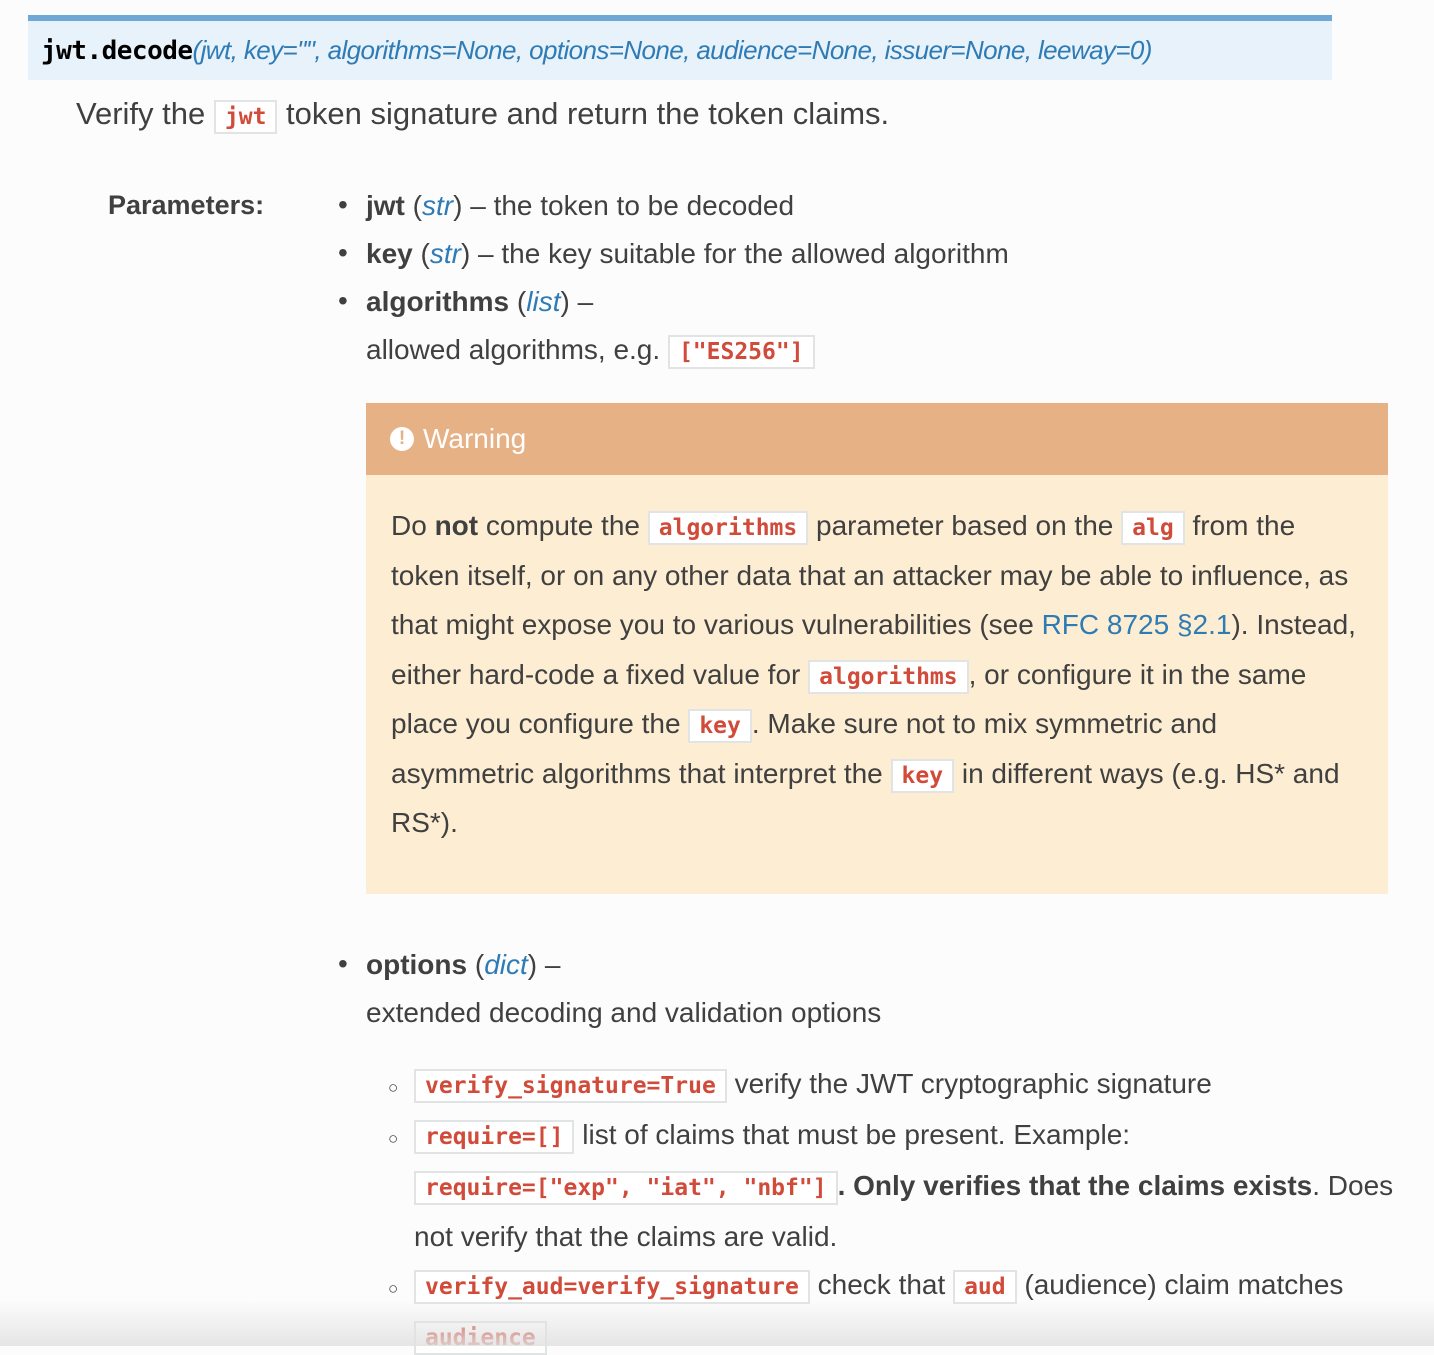 The width and height of the screenshot is (1434, 1355). Describe the element at coordinates (186, 205) in the screenshot. I see `parameters-label: Parameters:` at that location.